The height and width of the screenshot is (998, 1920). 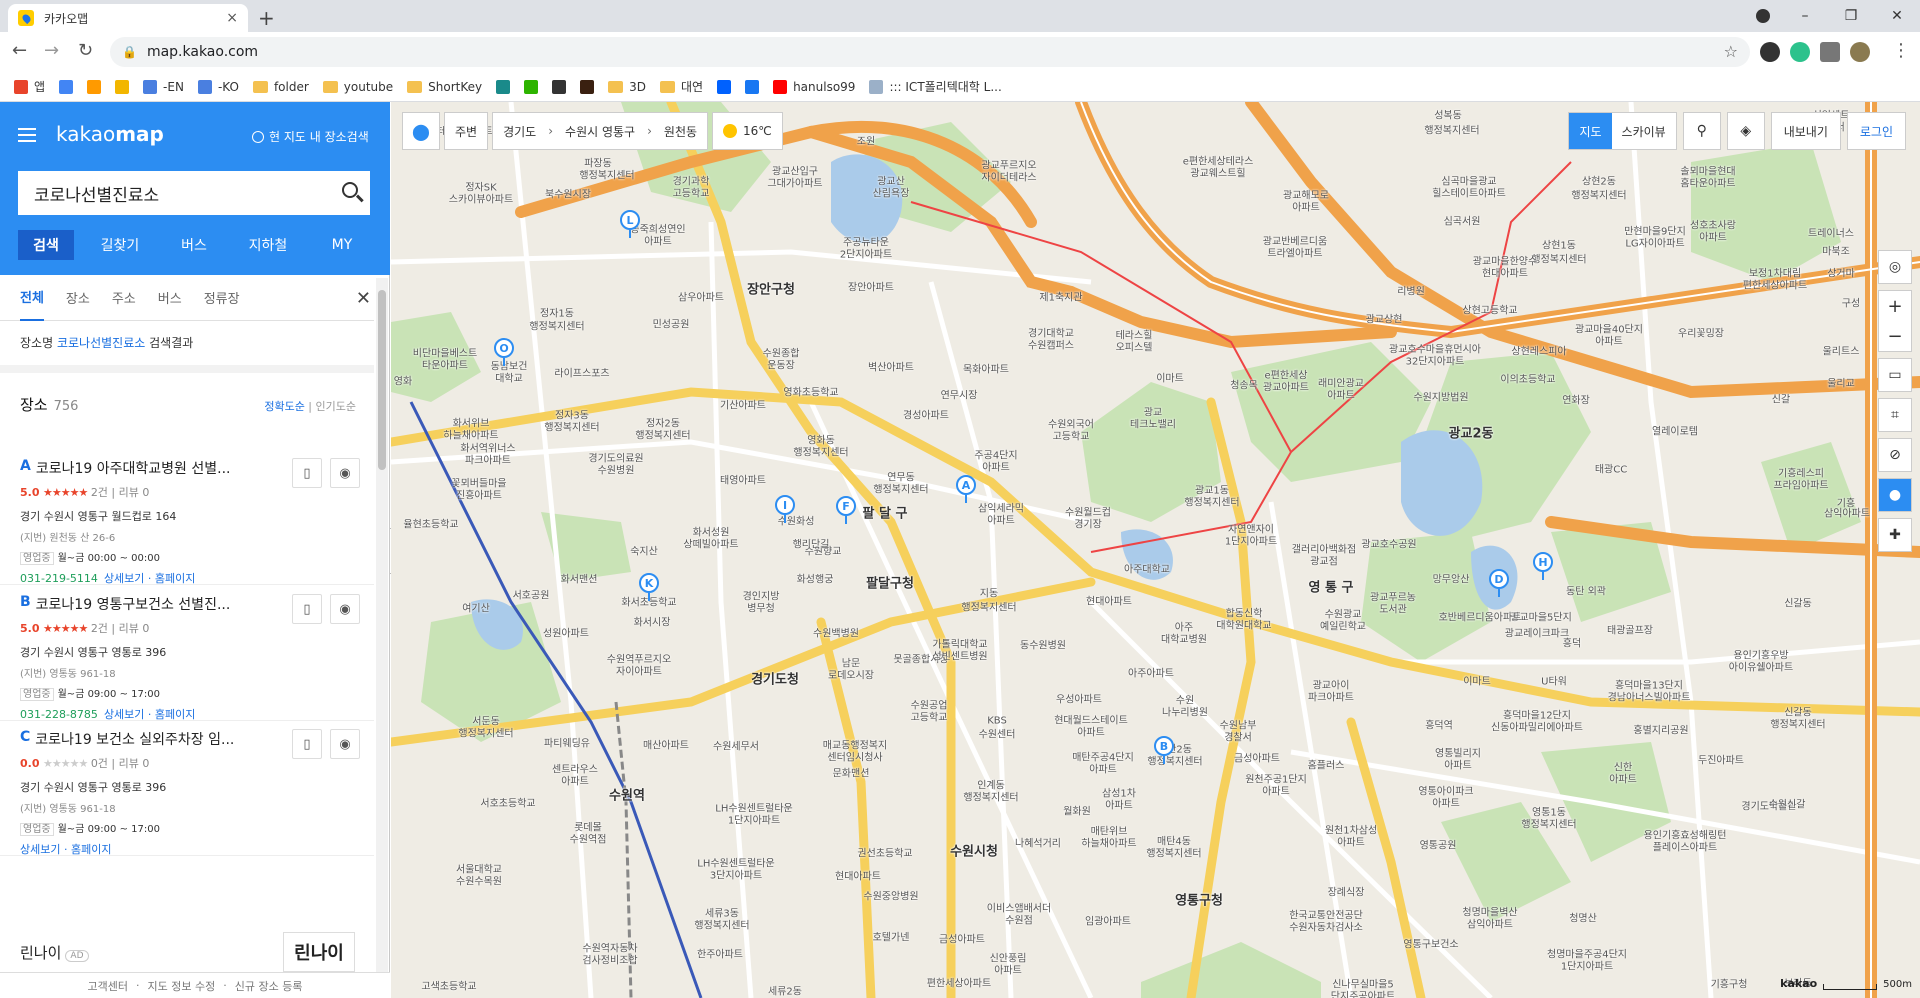 I want to click on map-place-label: 상현2동, so click(x=1599, y=180).